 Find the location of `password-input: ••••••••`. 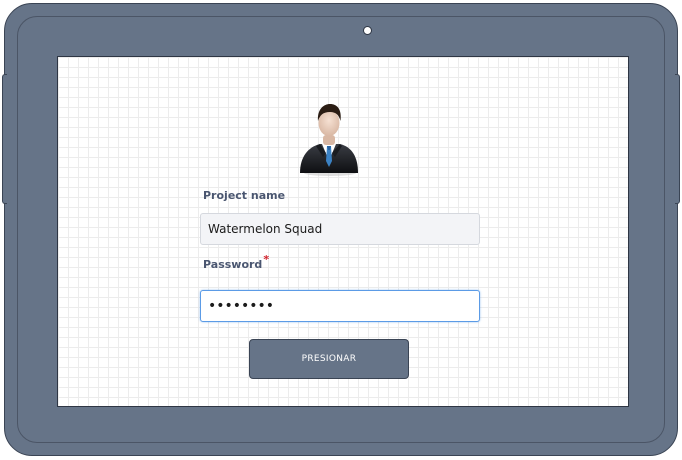

password-input: •••••••• is located at coordinates (340, 306).